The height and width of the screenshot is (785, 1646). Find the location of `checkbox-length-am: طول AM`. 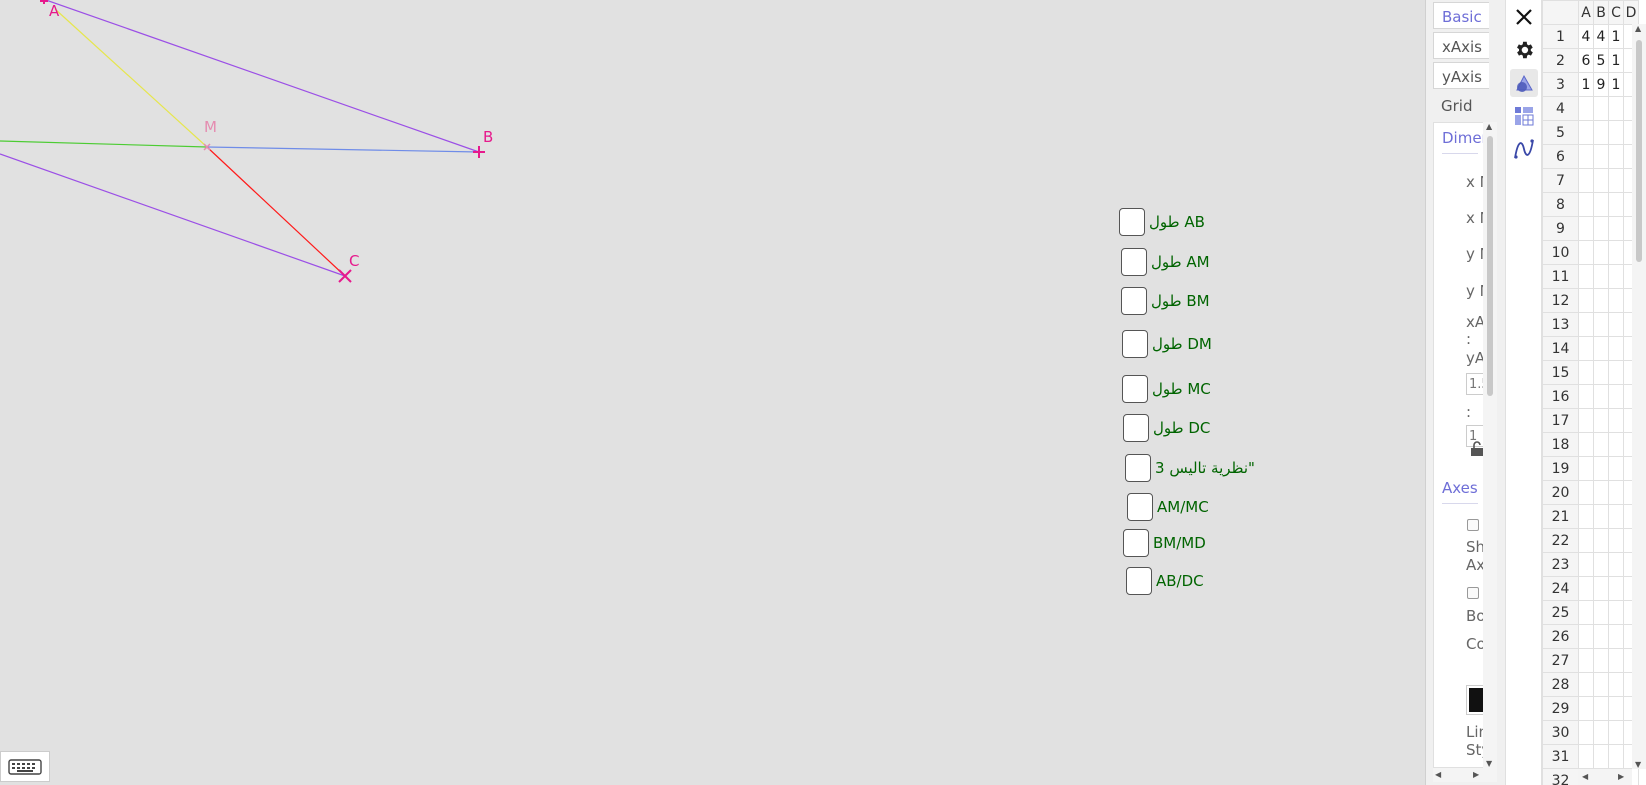

checkbox-length-am: طول AM is located at coordinates (1165, 262).